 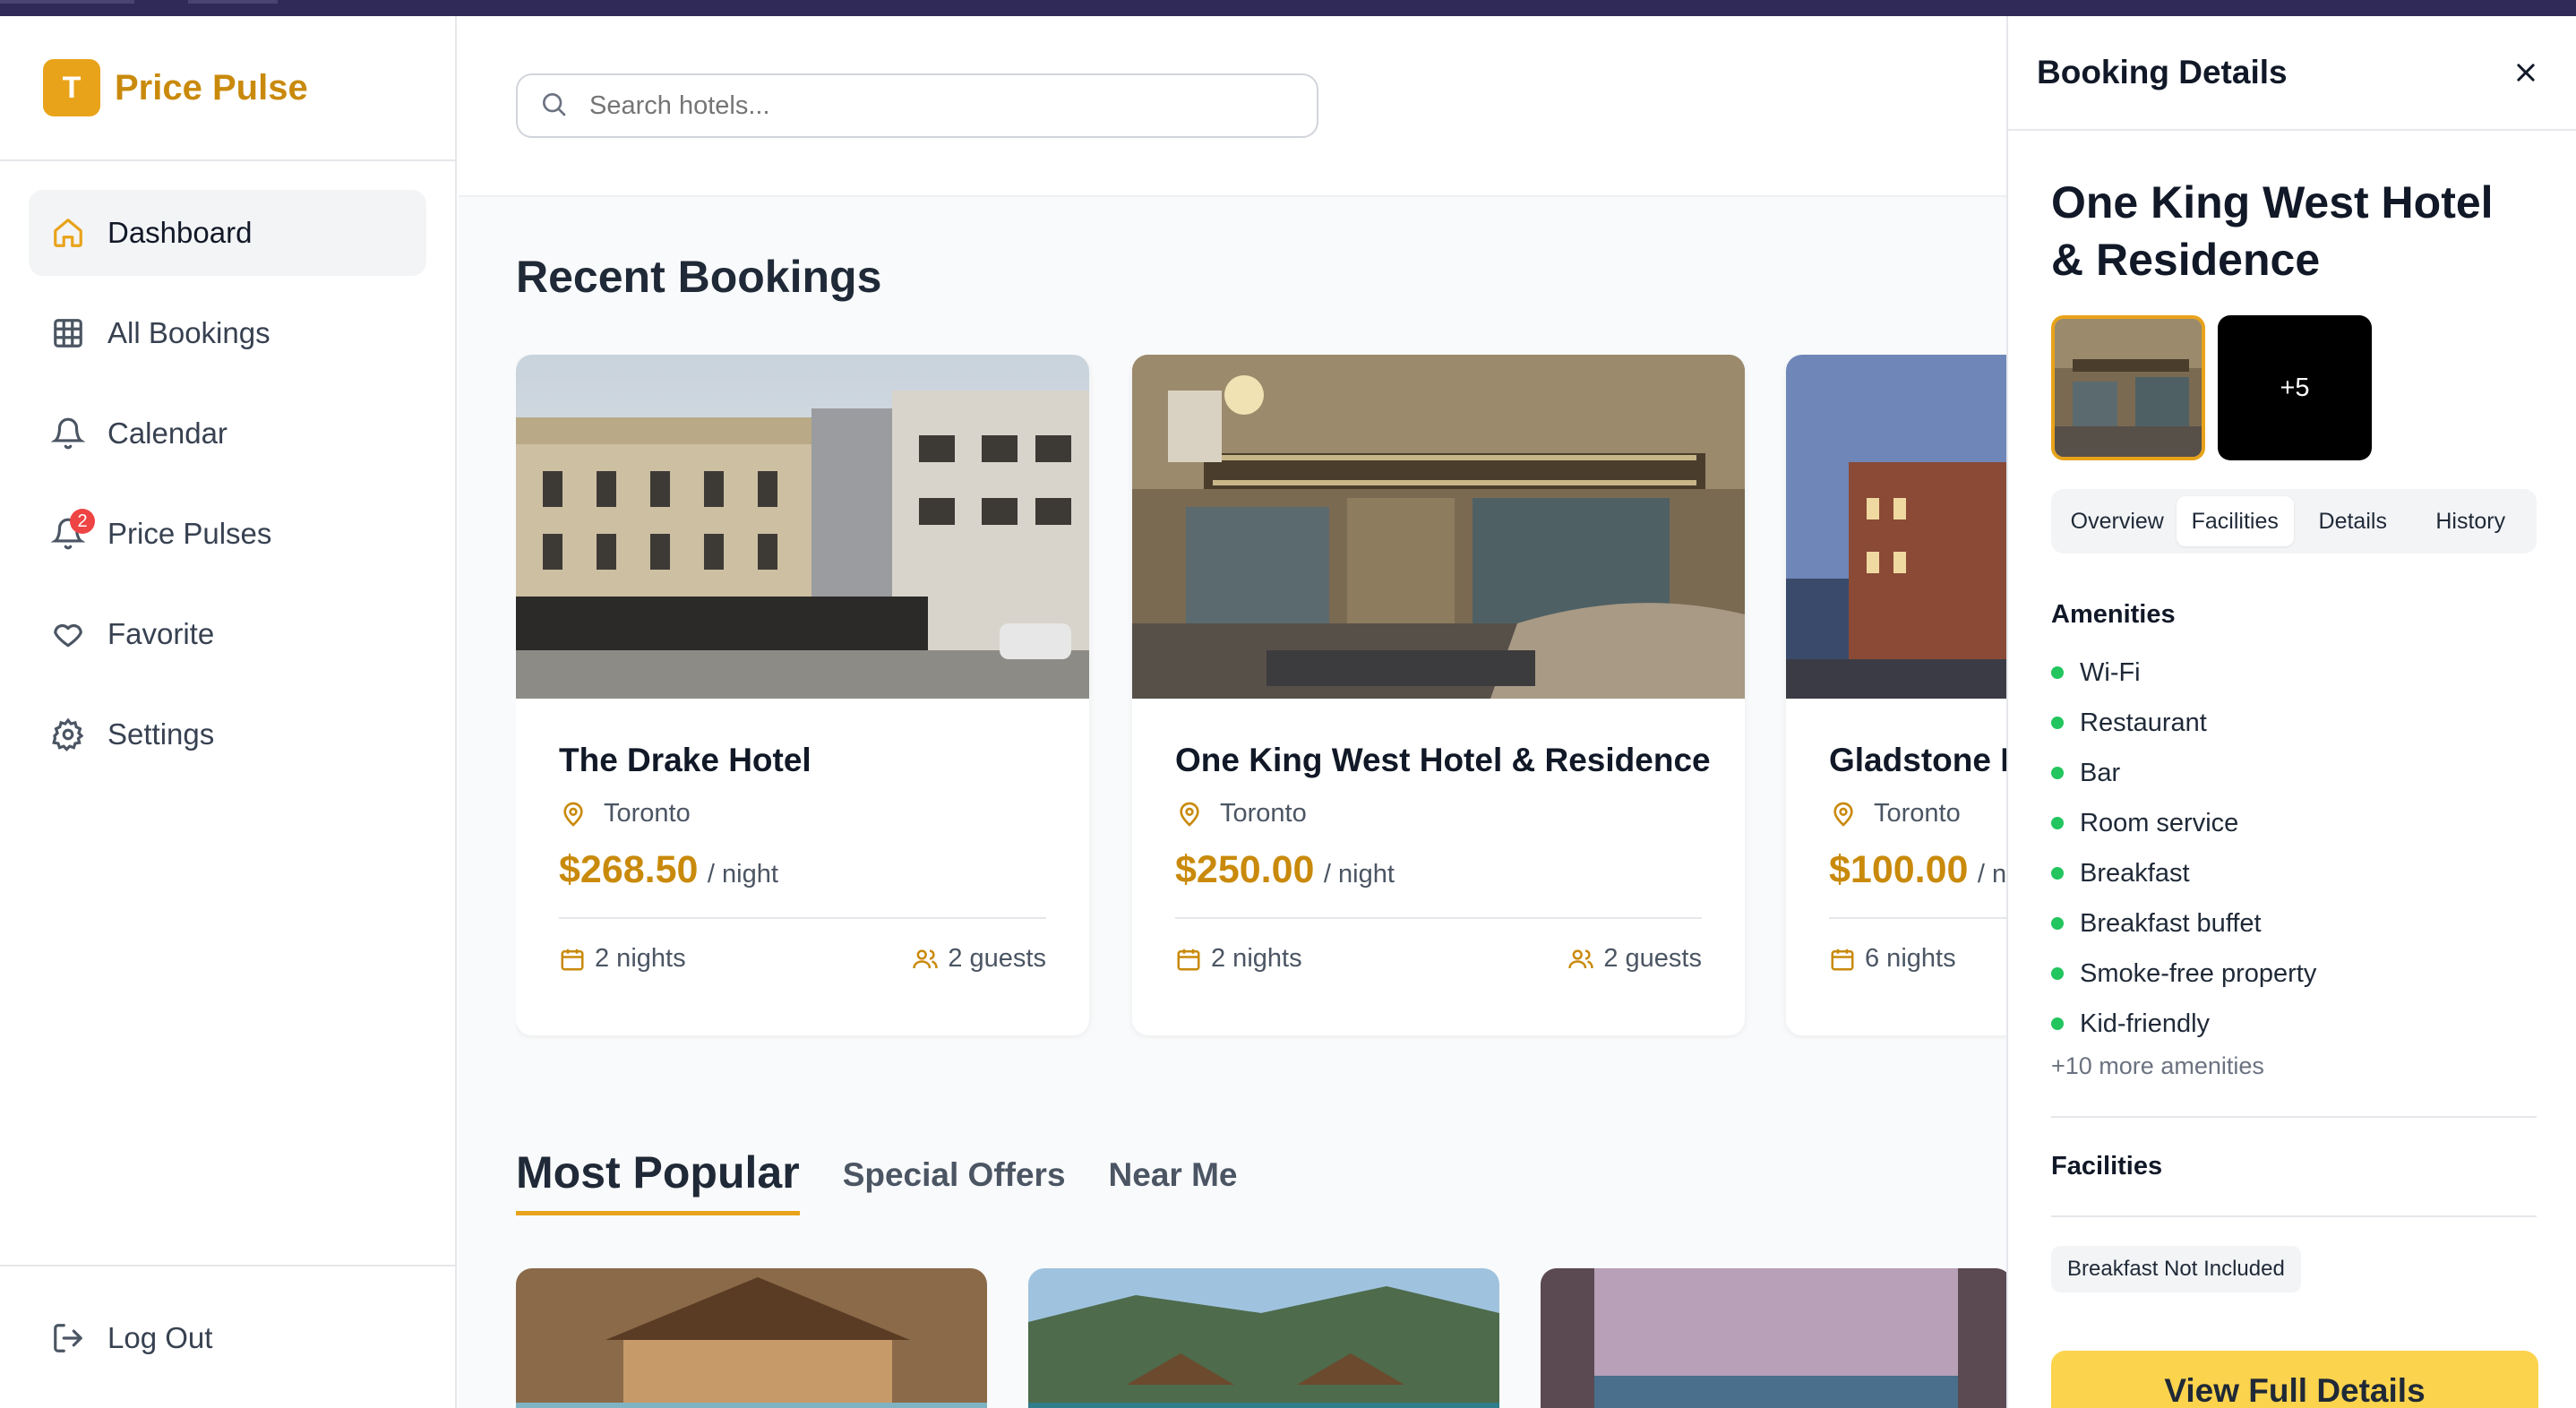 I want to click on amenity-label: Breakfast, so click(x=2135, y=873).